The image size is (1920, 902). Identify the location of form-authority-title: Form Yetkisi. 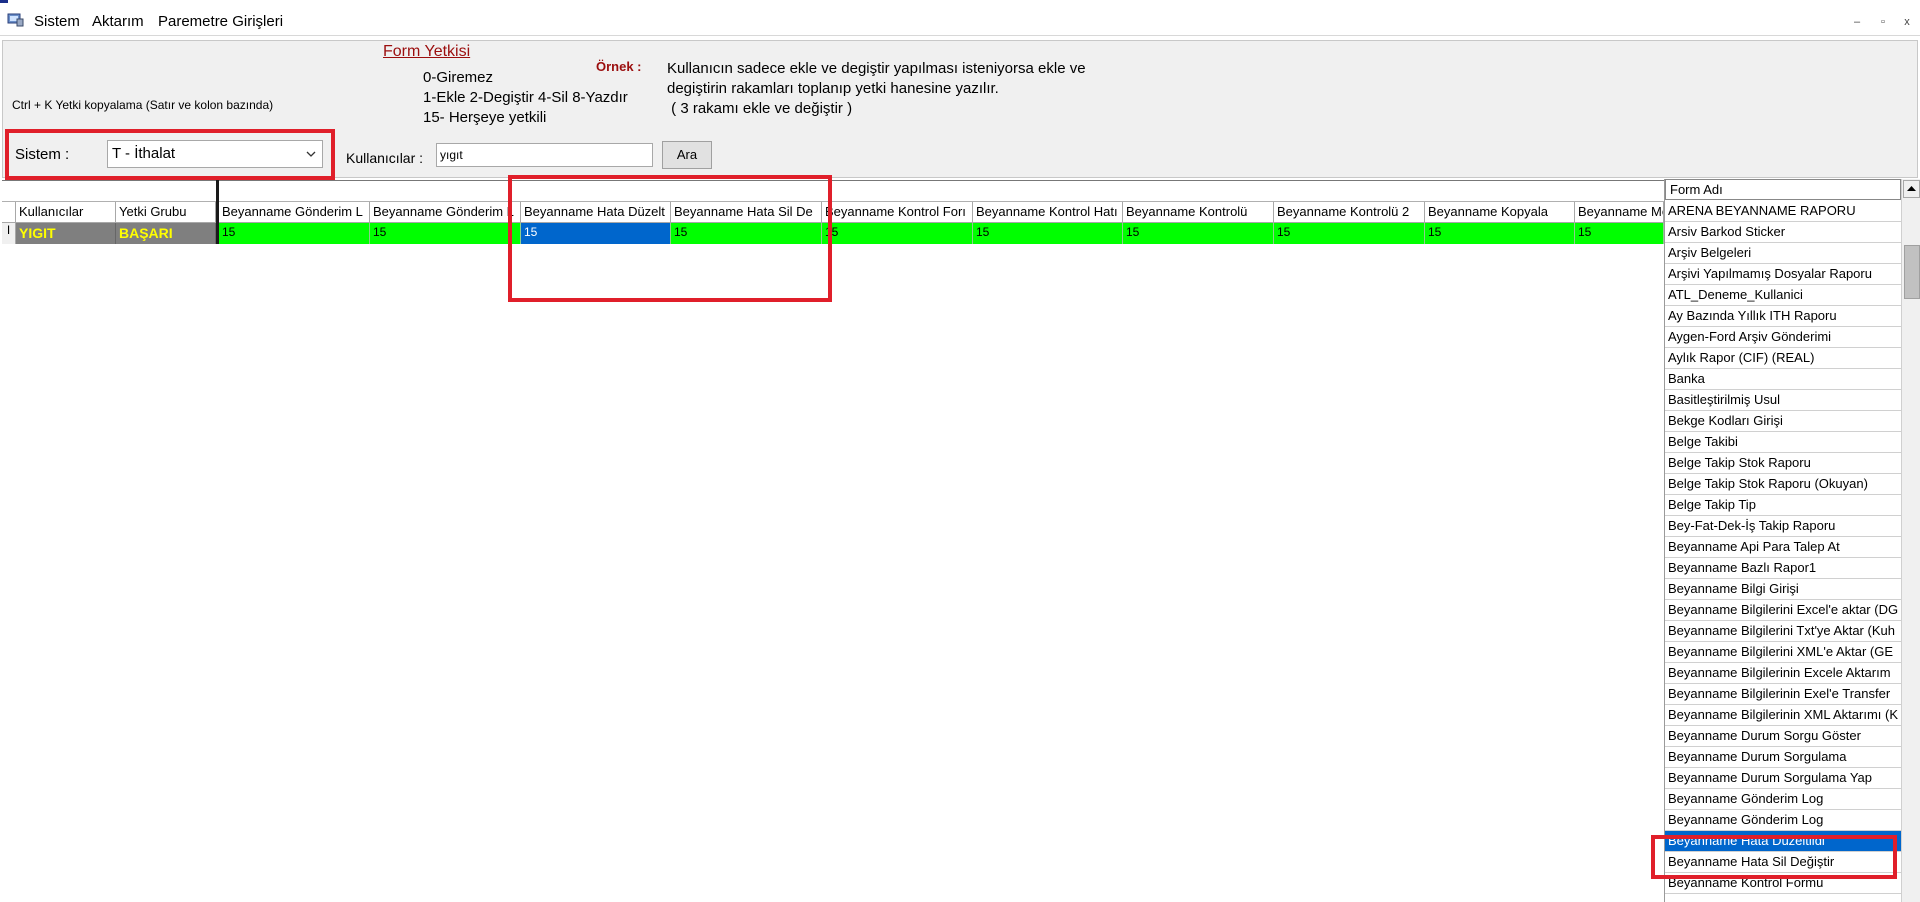
(427, 51).